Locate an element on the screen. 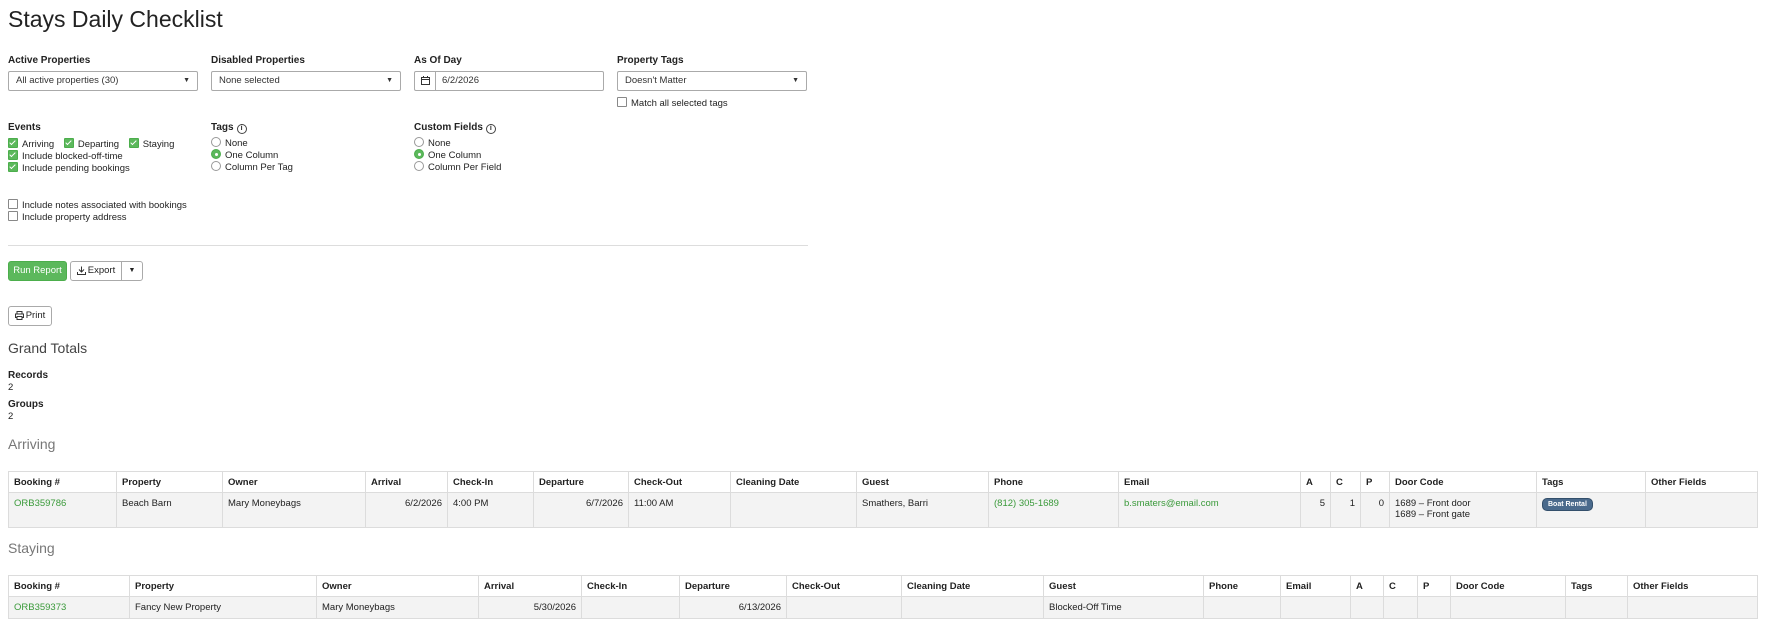  departing-option: Departing is located at coordinates (91, 144).